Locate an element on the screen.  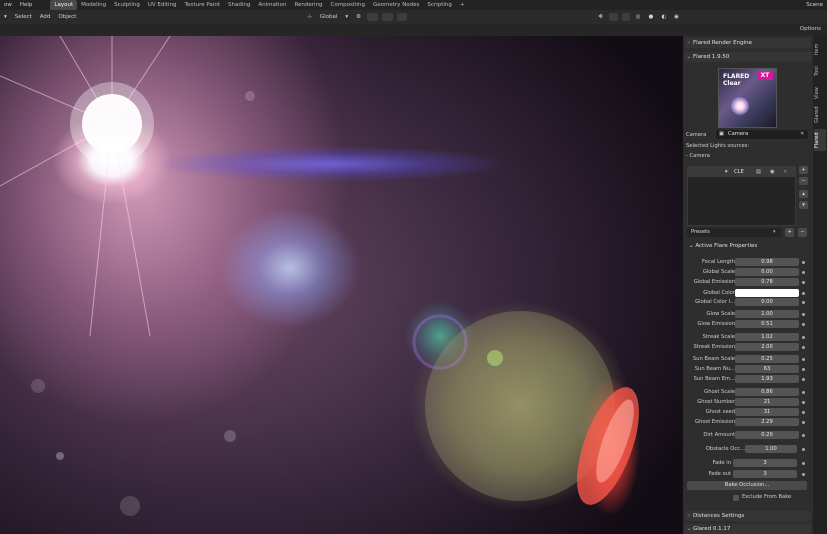
snap-toggle is located at coordinates (373, 17).